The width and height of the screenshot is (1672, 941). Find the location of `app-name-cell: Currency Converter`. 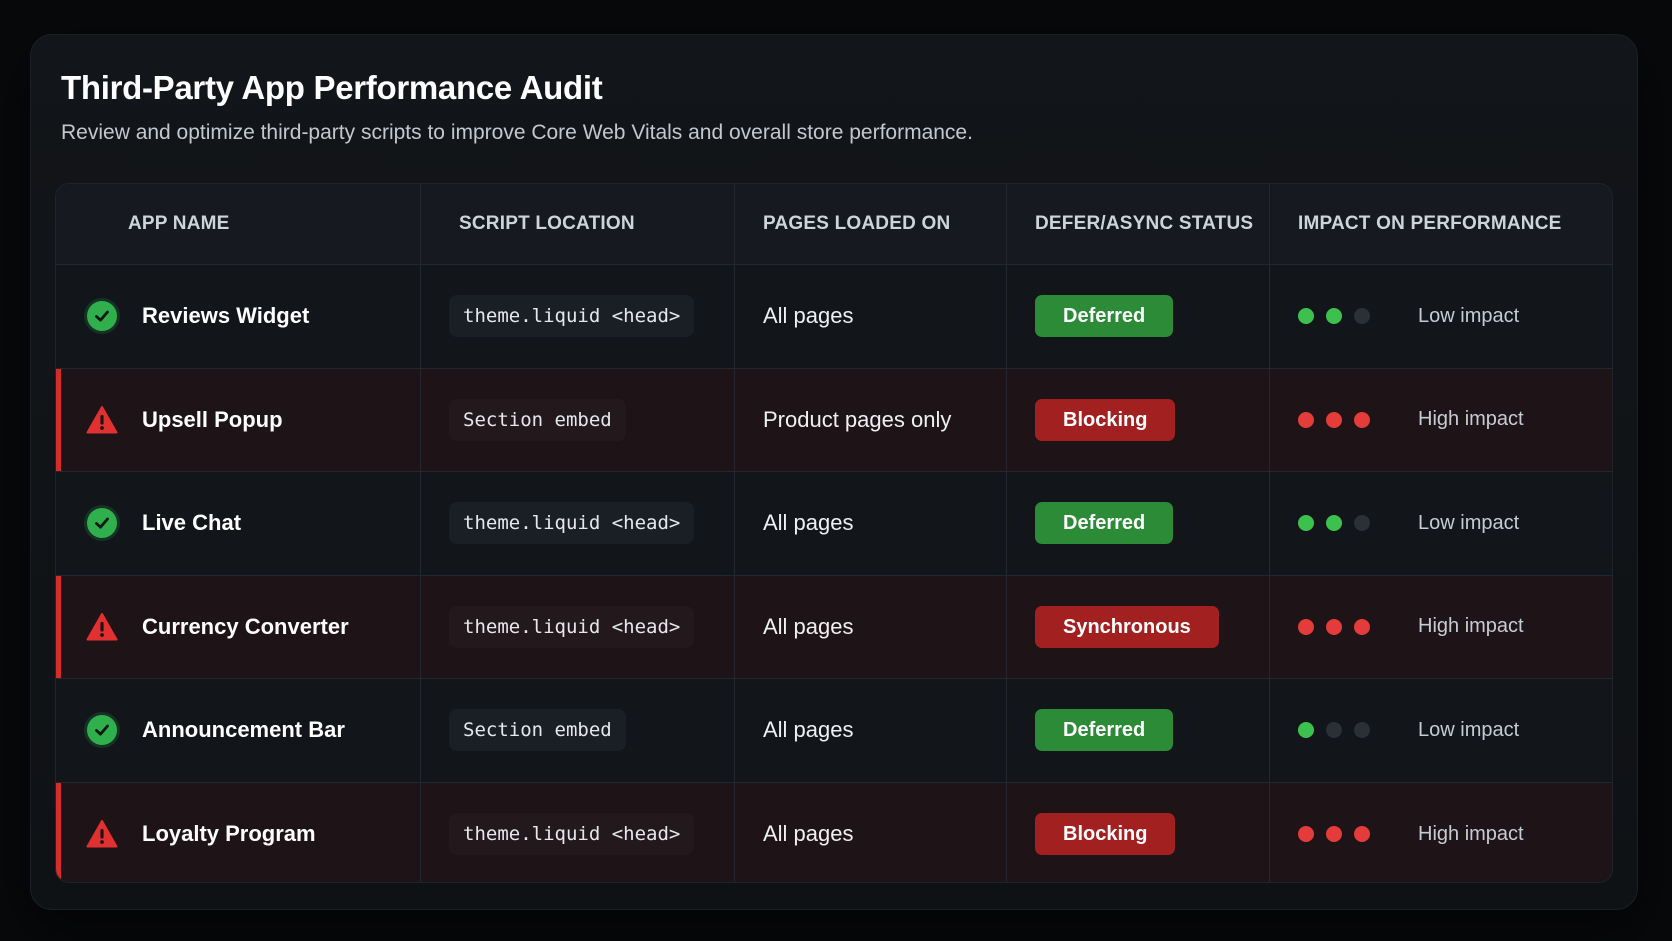

app-name-cell: Currency Converter is located at coordinates (238, 626).